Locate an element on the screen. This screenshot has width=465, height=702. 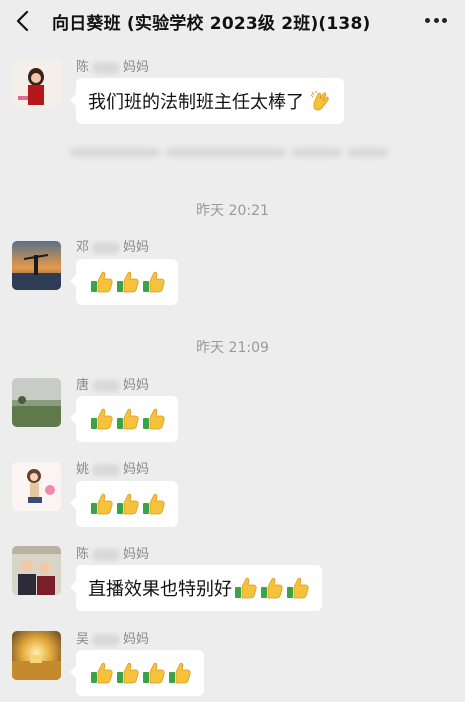
chat-title: 向日葵班 (实验学校 2023级 2班)(138) is located at coordinates (211, 24).